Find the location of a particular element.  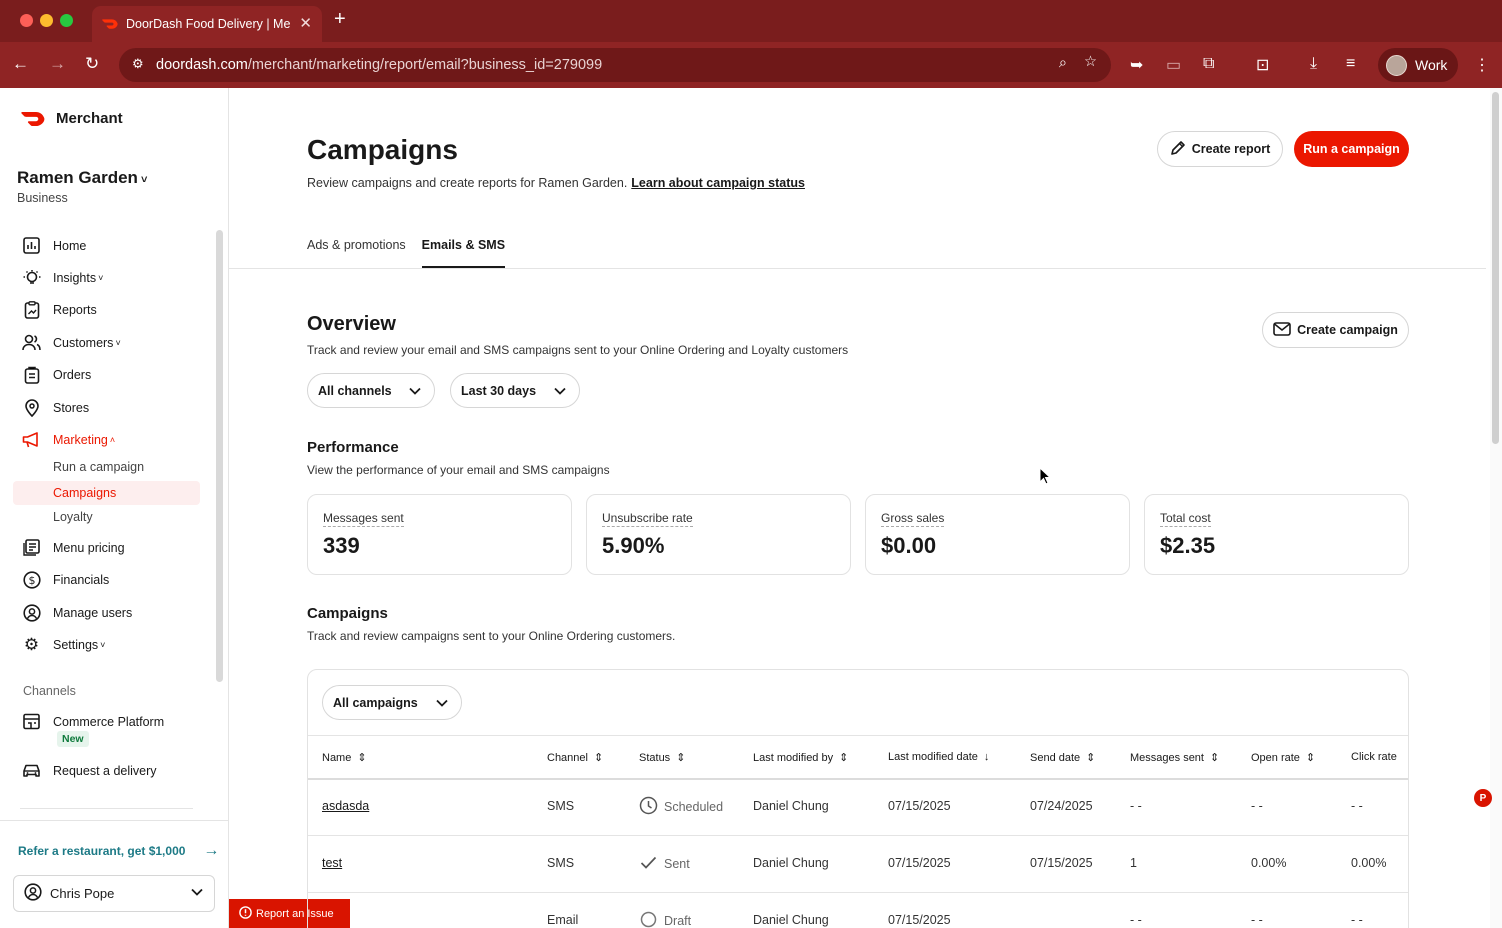

profile-button: Work is located at coordinates (1418, 65).